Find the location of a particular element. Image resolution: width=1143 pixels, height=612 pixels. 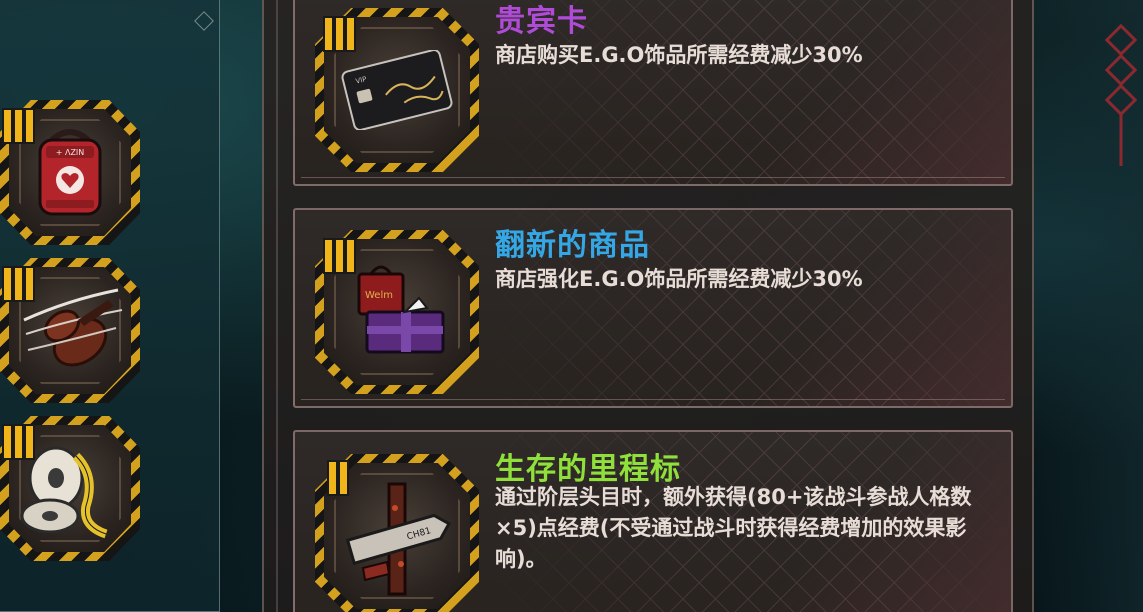

gift-description: 商店购买E.G.O饰品所需经费减少30% is located at coordinates (679, 55).